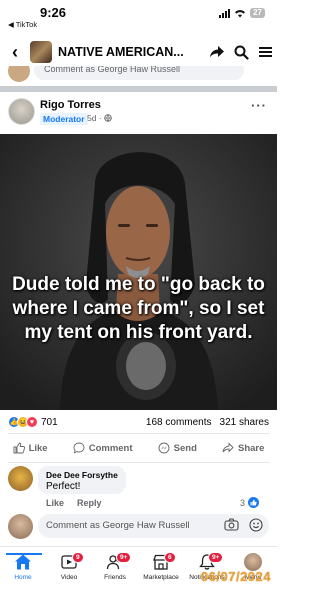 Image resolution: width=320 pixels, height=600 pixels. What do you see at coordinates (38, 448) in the screenshot?
I see `like-label: Like` at bounding box center [38, 448].